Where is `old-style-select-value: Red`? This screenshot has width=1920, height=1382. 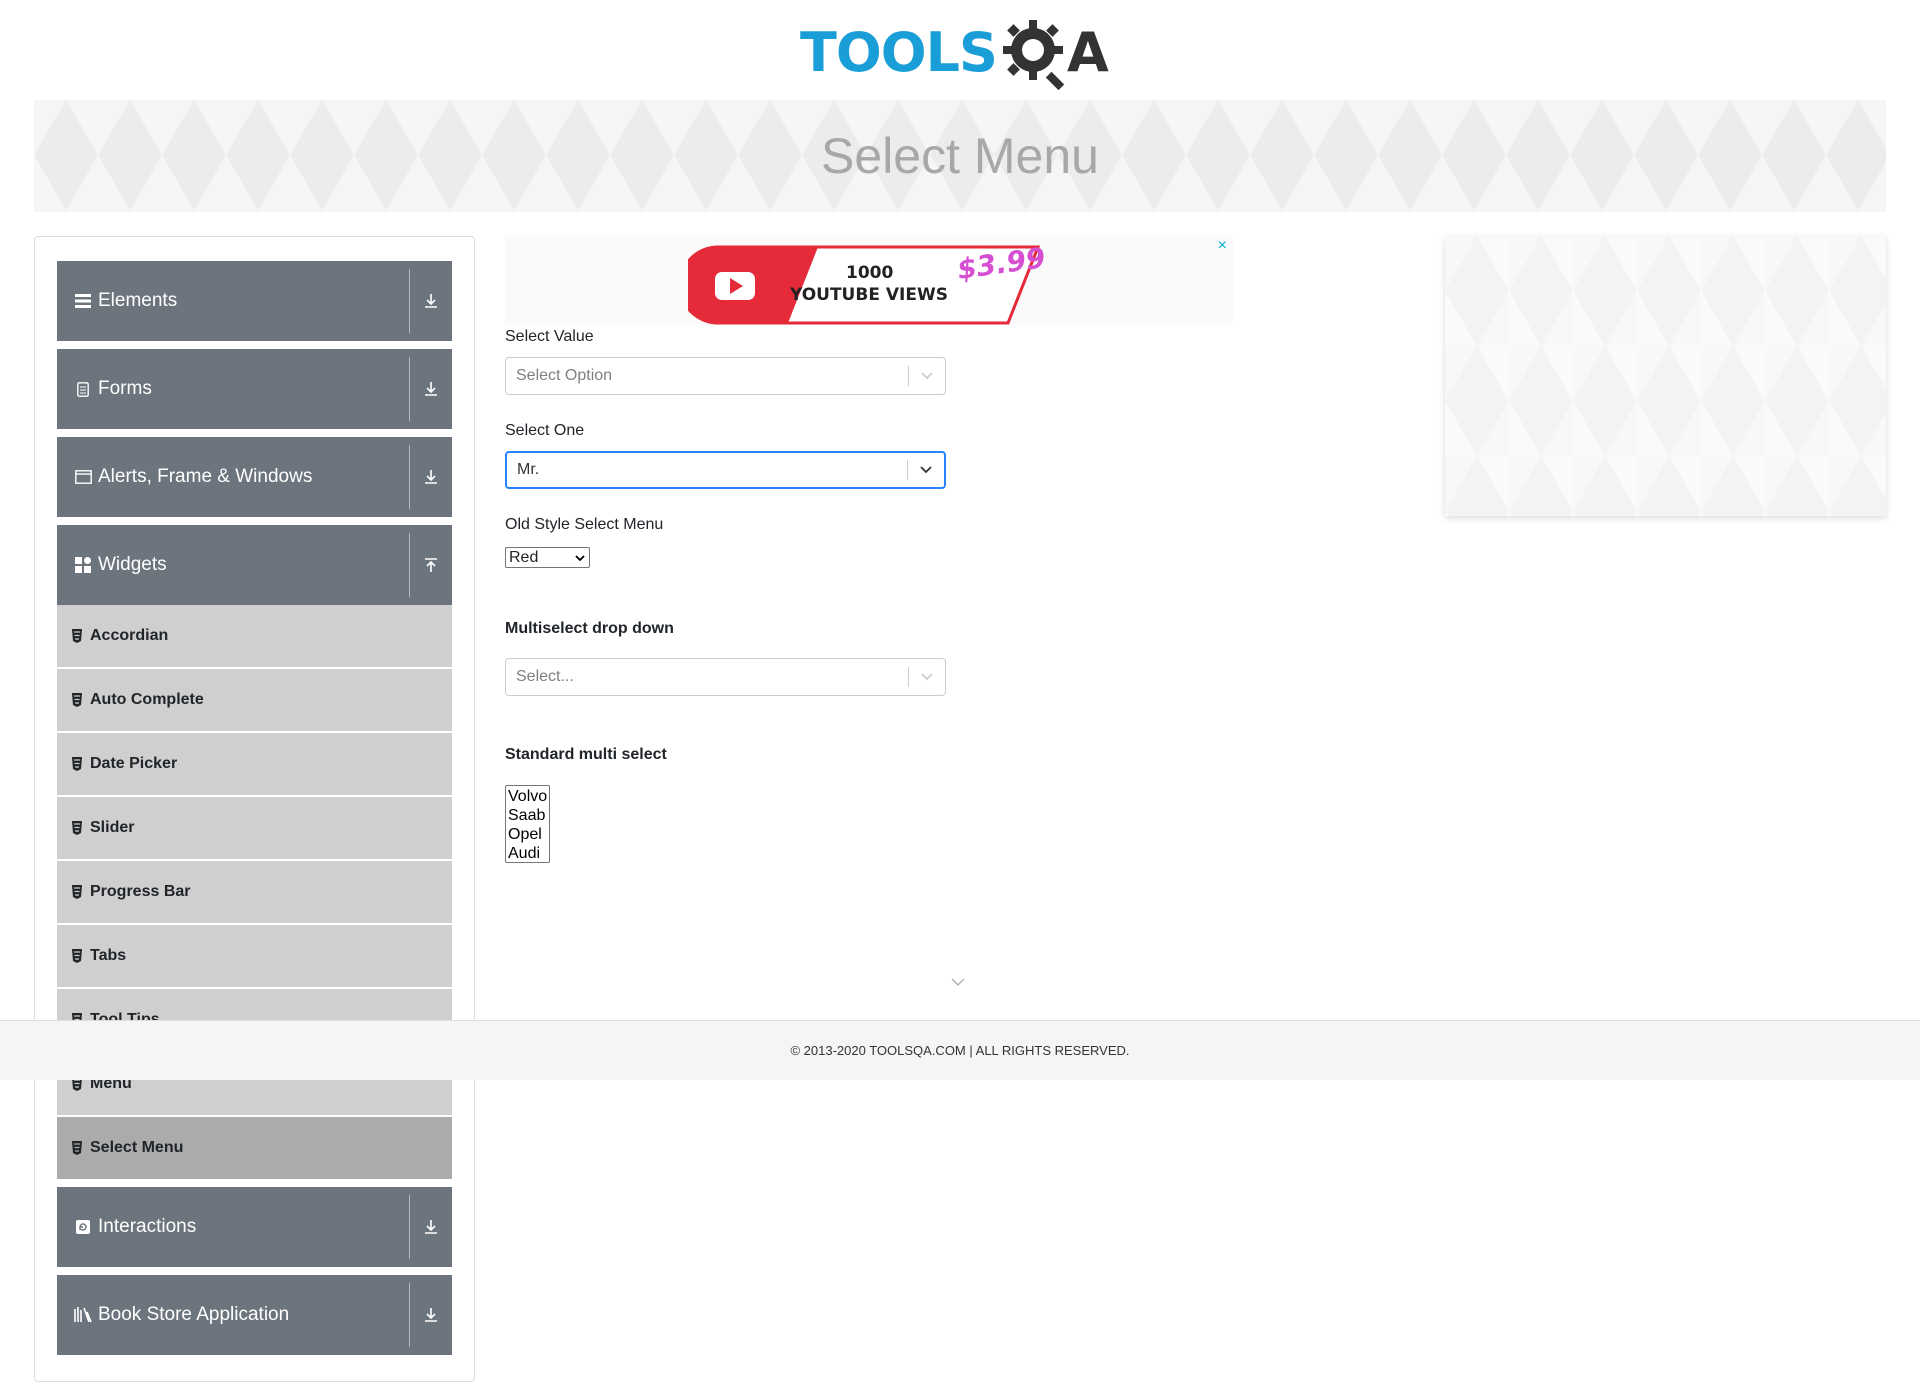 old-style-select-value: Red is located at coordinates (524, 557).